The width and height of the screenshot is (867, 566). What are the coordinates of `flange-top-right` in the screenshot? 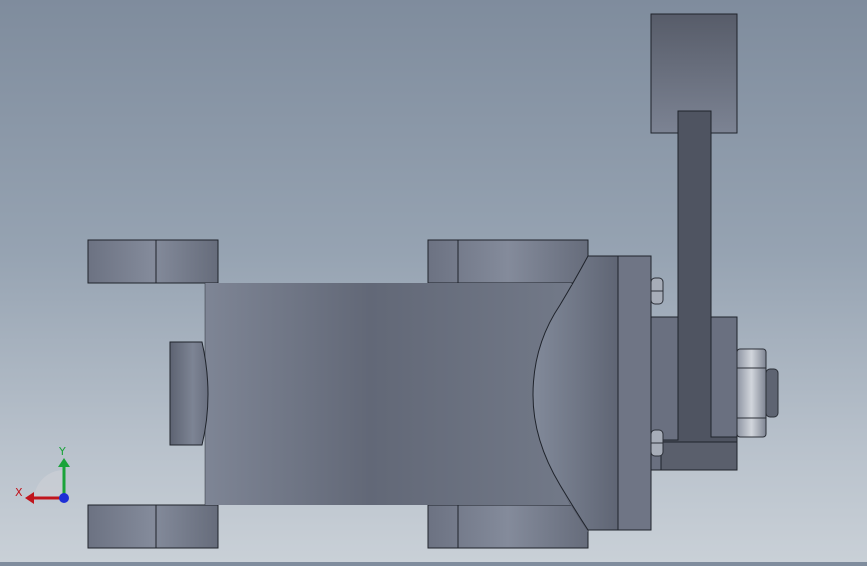 It's located at (508, 261).